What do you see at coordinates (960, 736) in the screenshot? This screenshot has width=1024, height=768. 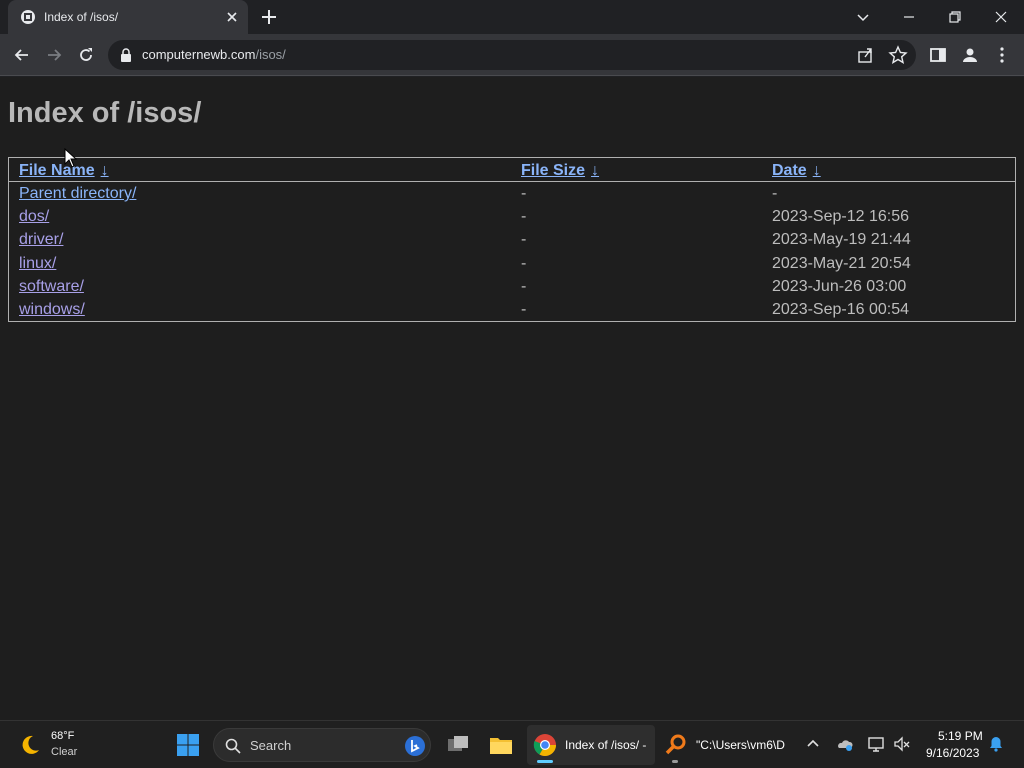 I see `clock-time: 5:19 PM` at bounding box center [960, 736].